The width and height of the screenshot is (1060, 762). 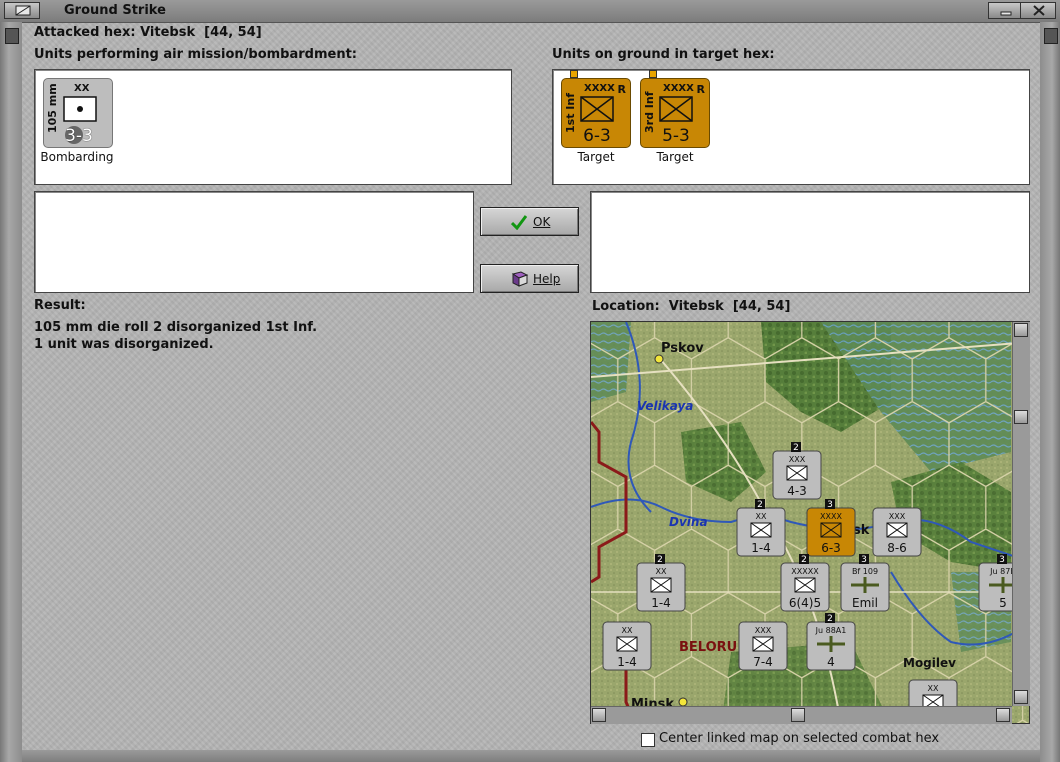 What do you see at coordinates (529, 221) in the screenshot?
I see `ok-button: OK` at bounding box center [529, 221].